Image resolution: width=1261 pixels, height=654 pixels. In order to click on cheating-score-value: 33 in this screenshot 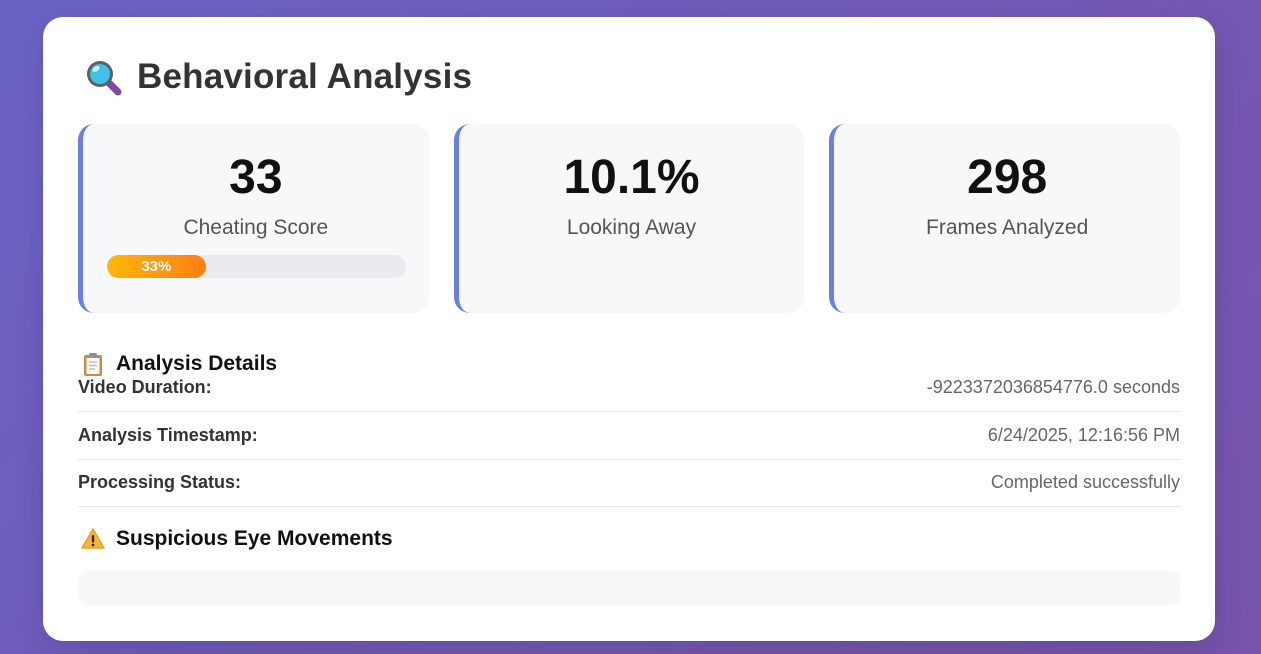, I will do `click(256, 177)`.